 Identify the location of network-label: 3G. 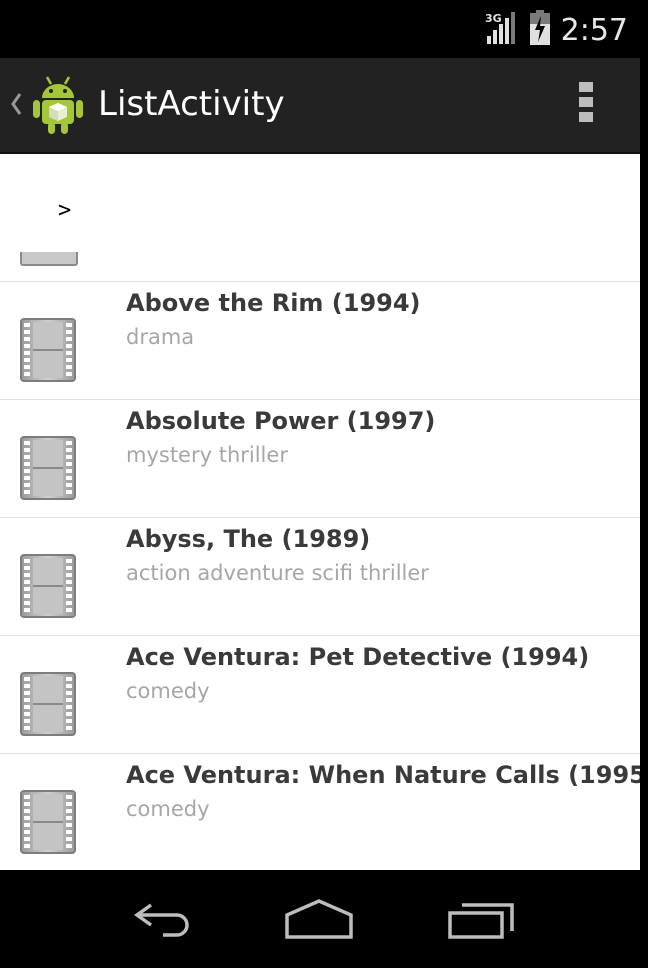
(493, 18).